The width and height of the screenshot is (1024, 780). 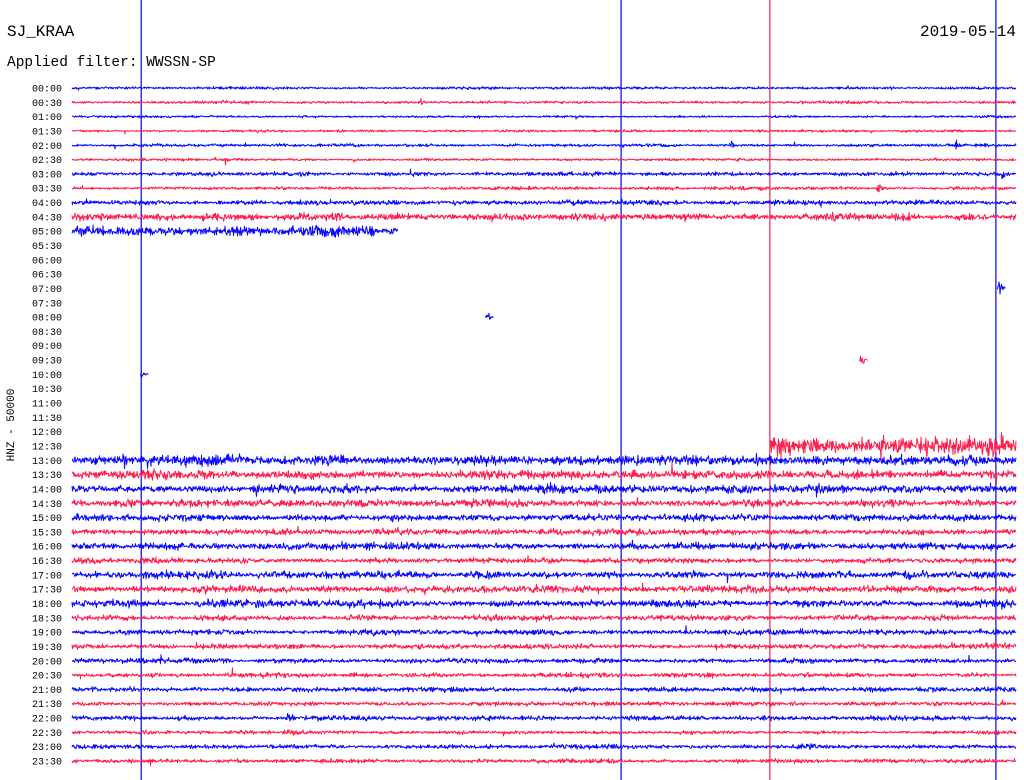 What do you see at coordinates (47, 104) in the screenshot?
I see `row-label: 00:30` at bounding box center [47, 104].